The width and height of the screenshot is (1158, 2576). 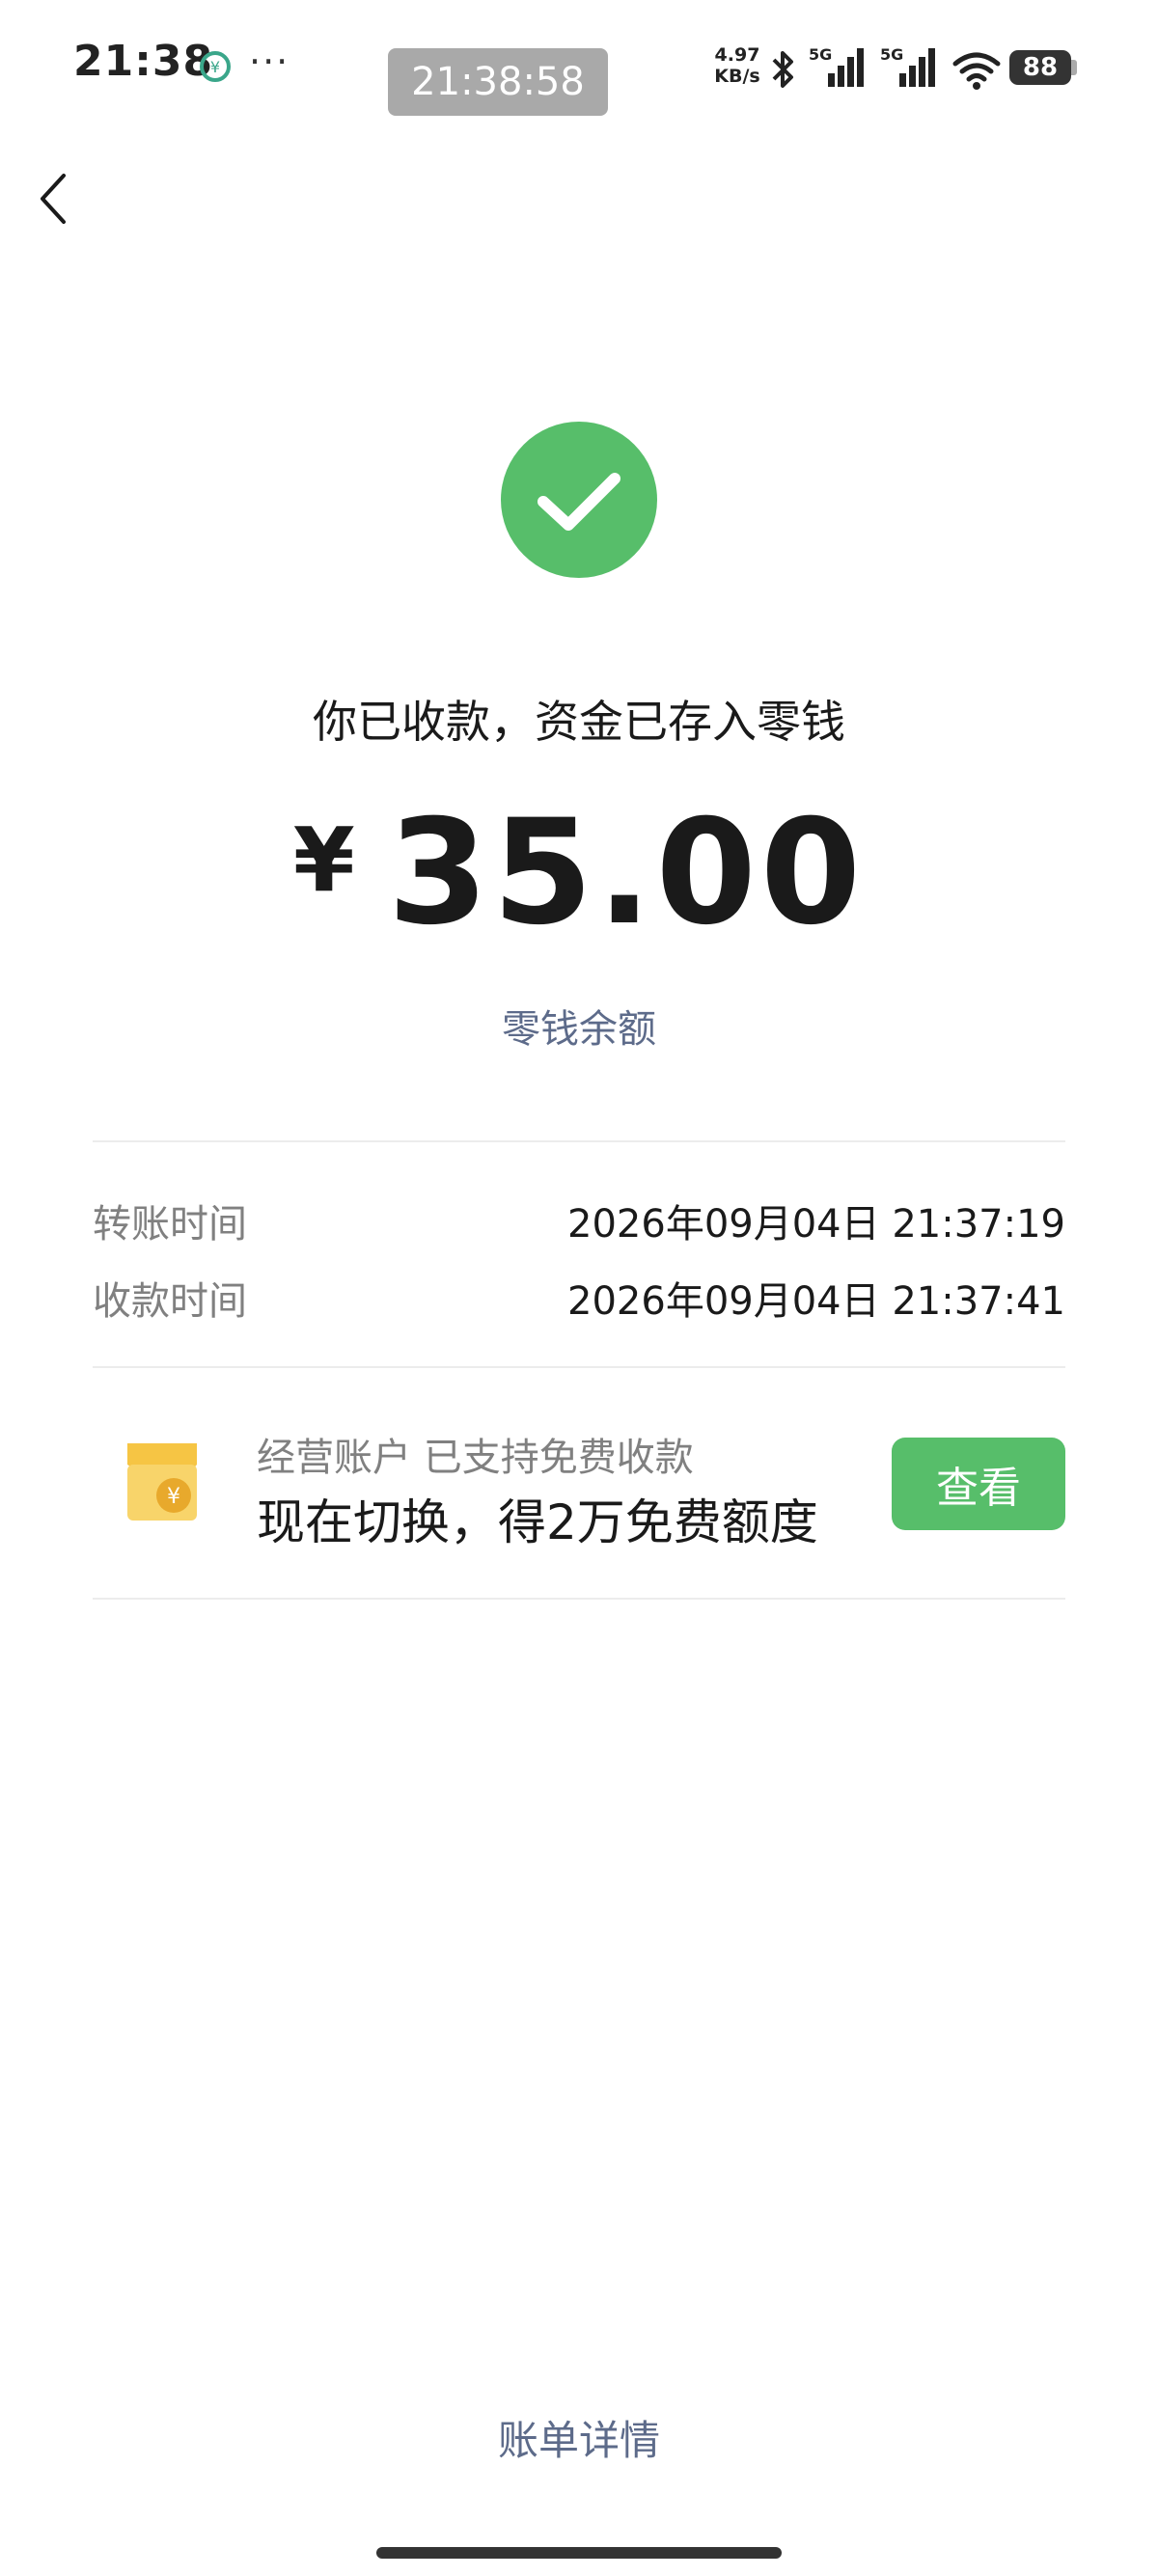 I want to click on success-check-icon, so click(x=579, y=500).